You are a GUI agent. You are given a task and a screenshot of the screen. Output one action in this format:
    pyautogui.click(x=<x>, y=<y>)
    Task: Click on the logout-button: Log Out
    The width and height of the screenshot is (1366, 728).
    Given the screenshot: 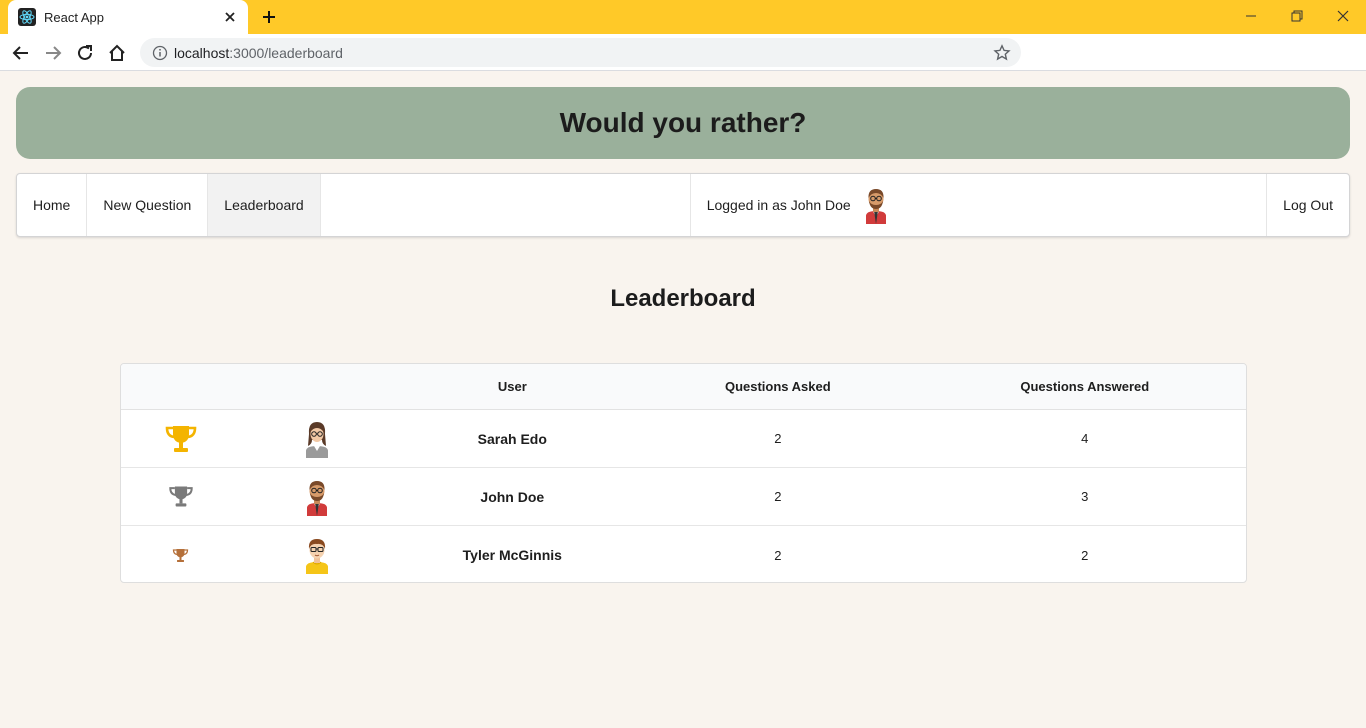 What is the action you would take?
    pyautogui.click(x=1308, y=205)
    